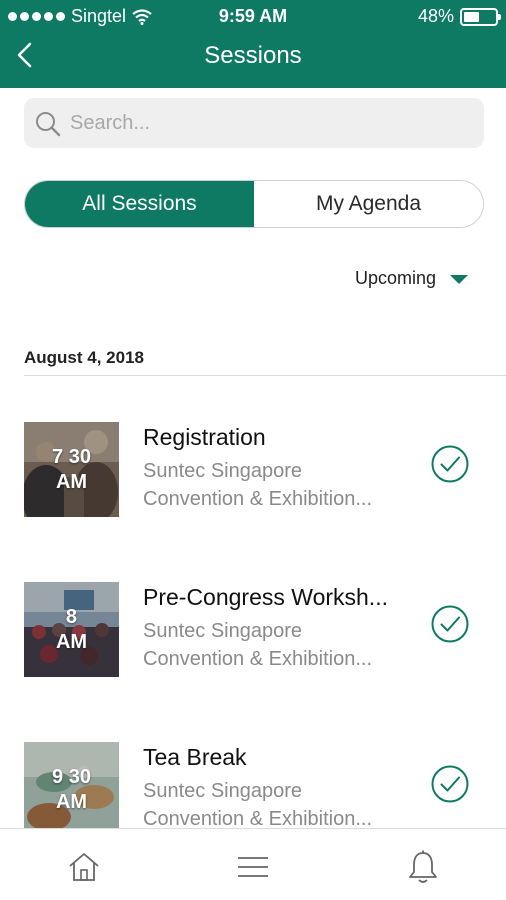 This screenshot has width=506, height=900. I want to click on app-header: Singtel 9:59 AM 48% Sessions, so click(253, 44).